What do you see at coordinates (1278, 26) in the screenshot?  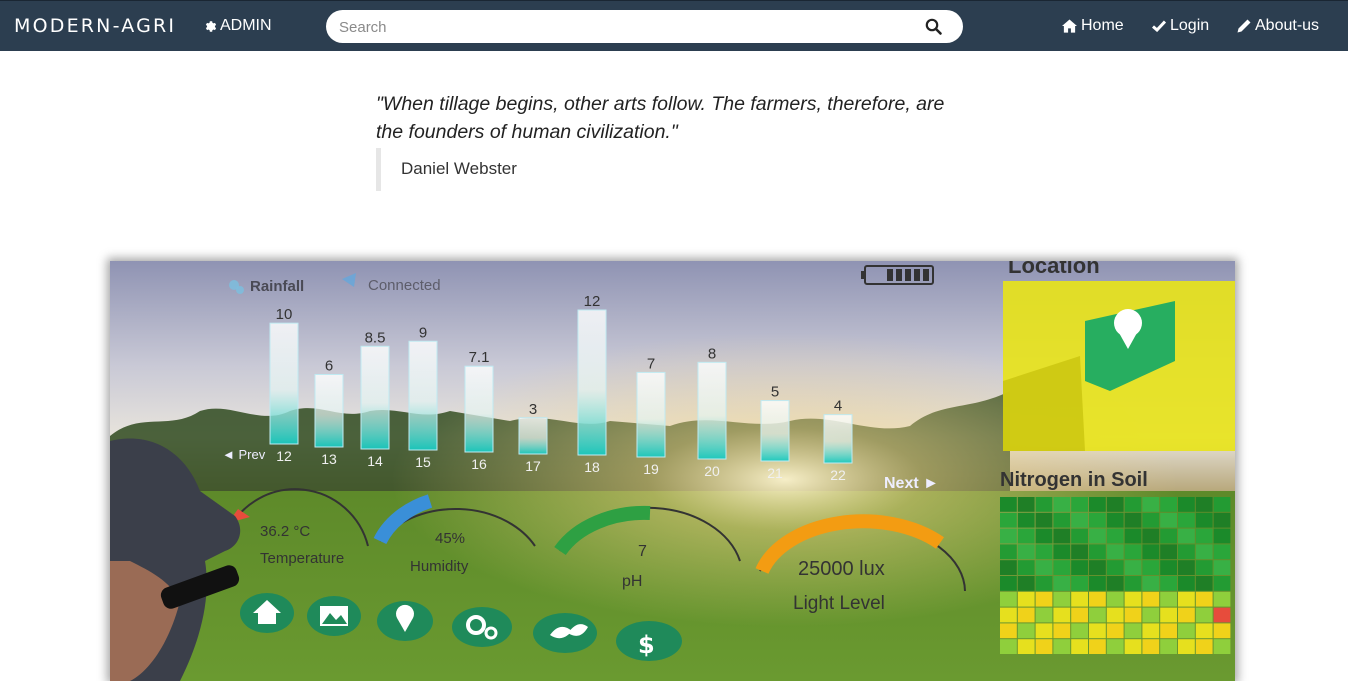 I see `nav-about-link: About-us` at bounding box center [1278, 26].